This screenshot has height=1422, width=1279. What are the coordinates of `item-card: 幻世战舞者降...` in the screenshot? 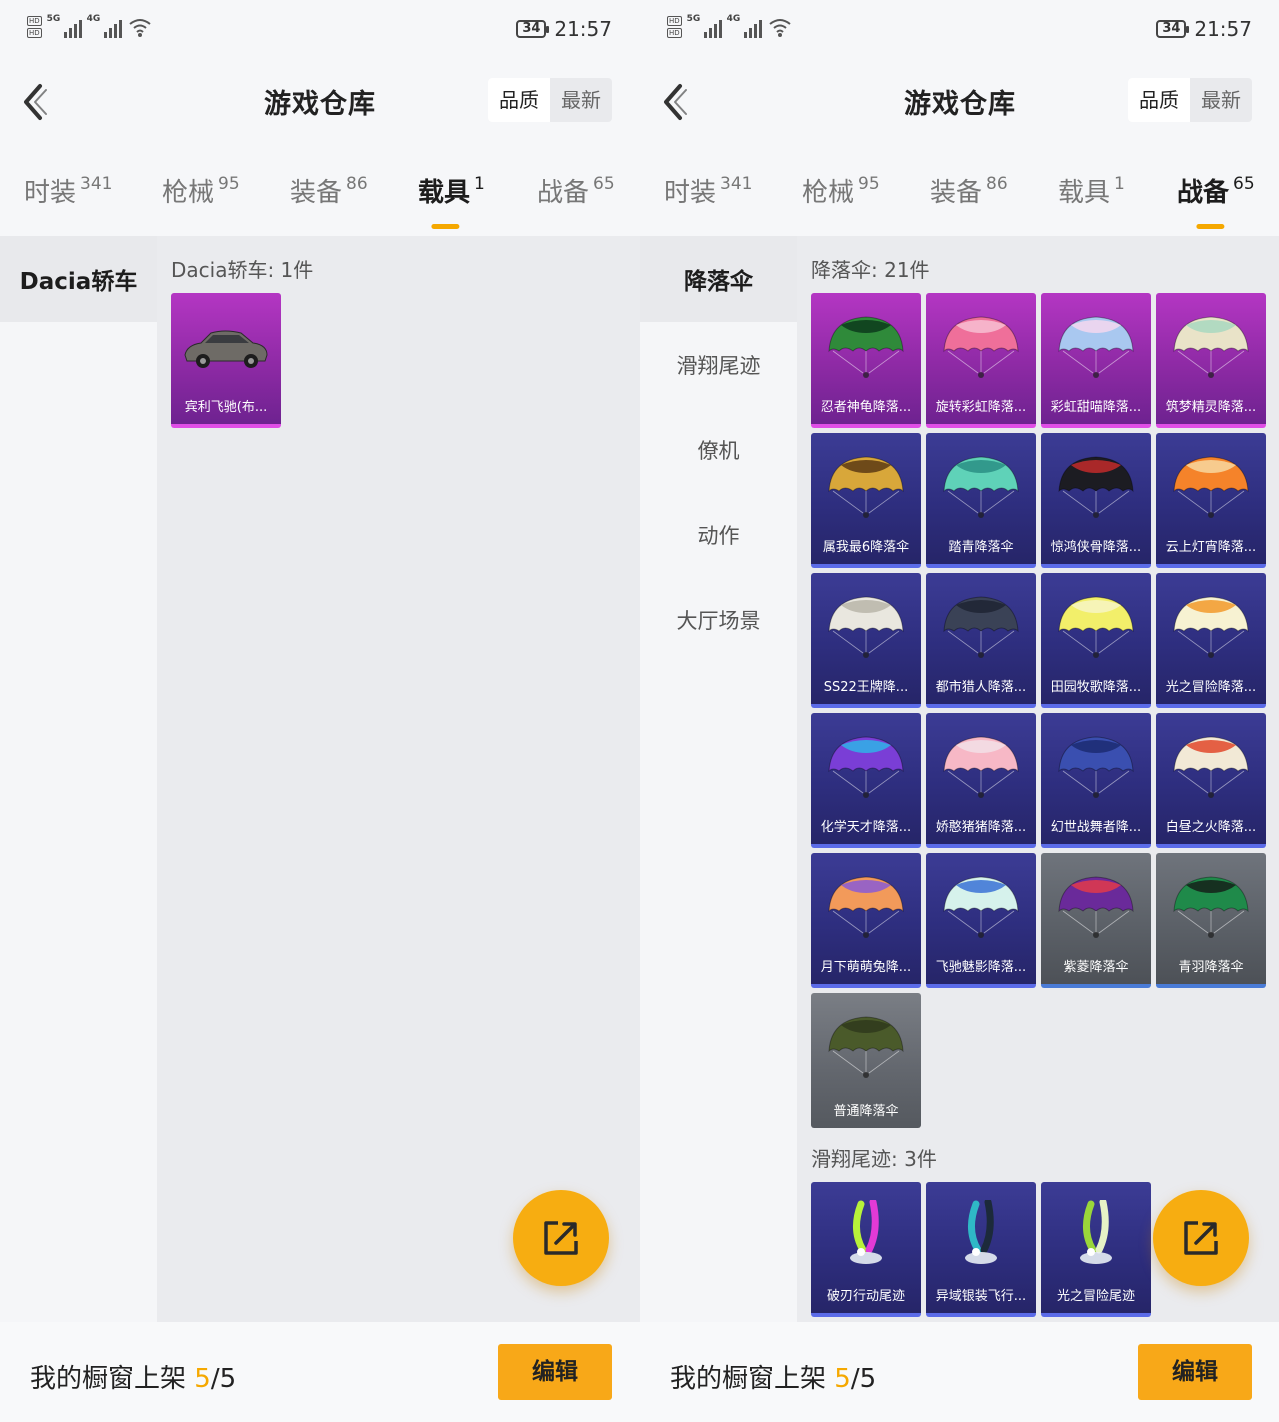 It's located at (1096, 780).